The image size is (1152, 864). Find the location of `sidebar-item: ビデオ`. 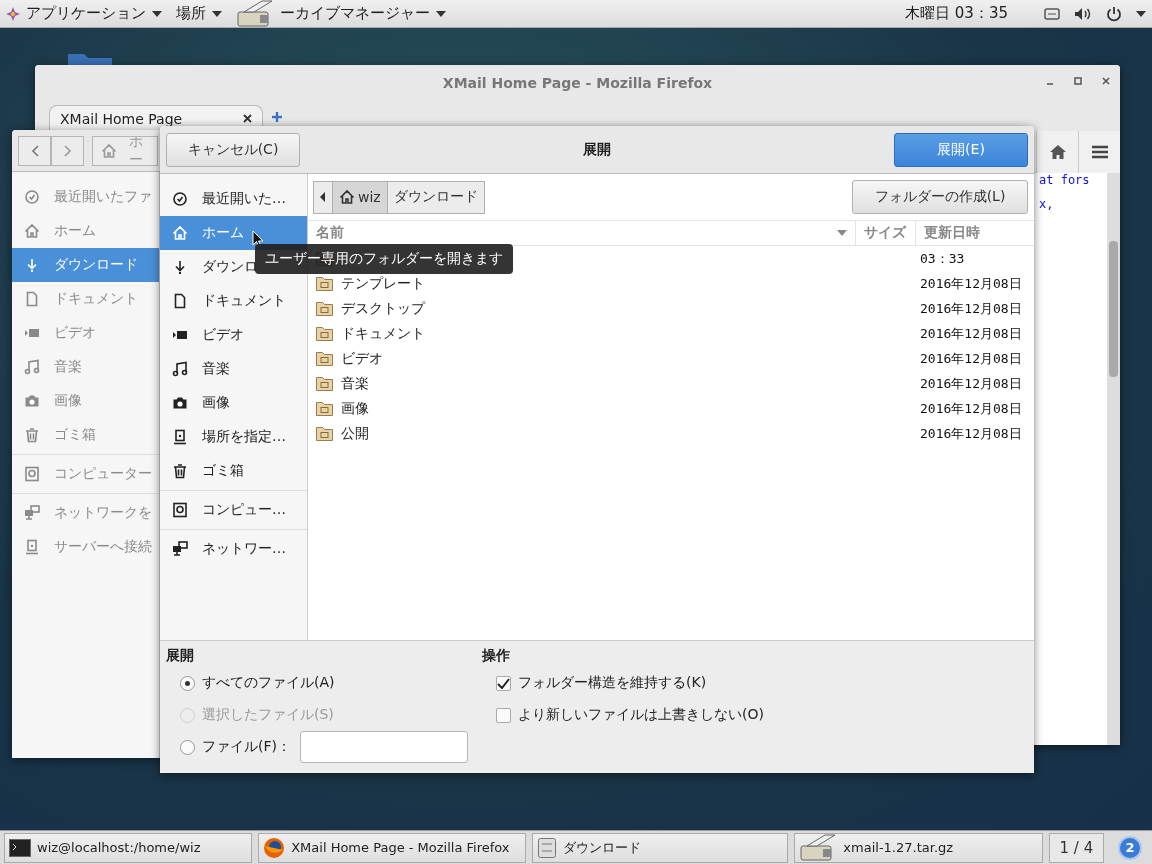

sidebar-item: ビデオ is located at coordinates (233, 335).